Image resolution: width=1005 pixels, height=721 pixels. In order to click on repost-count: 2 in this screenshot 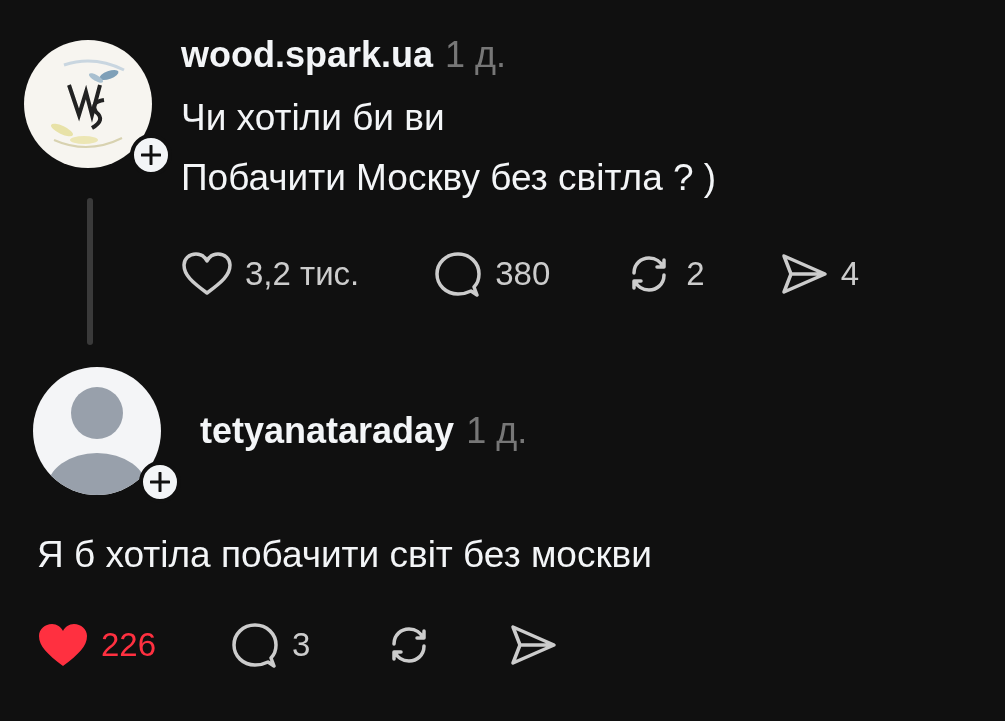, I will do `click(695, 274)`.